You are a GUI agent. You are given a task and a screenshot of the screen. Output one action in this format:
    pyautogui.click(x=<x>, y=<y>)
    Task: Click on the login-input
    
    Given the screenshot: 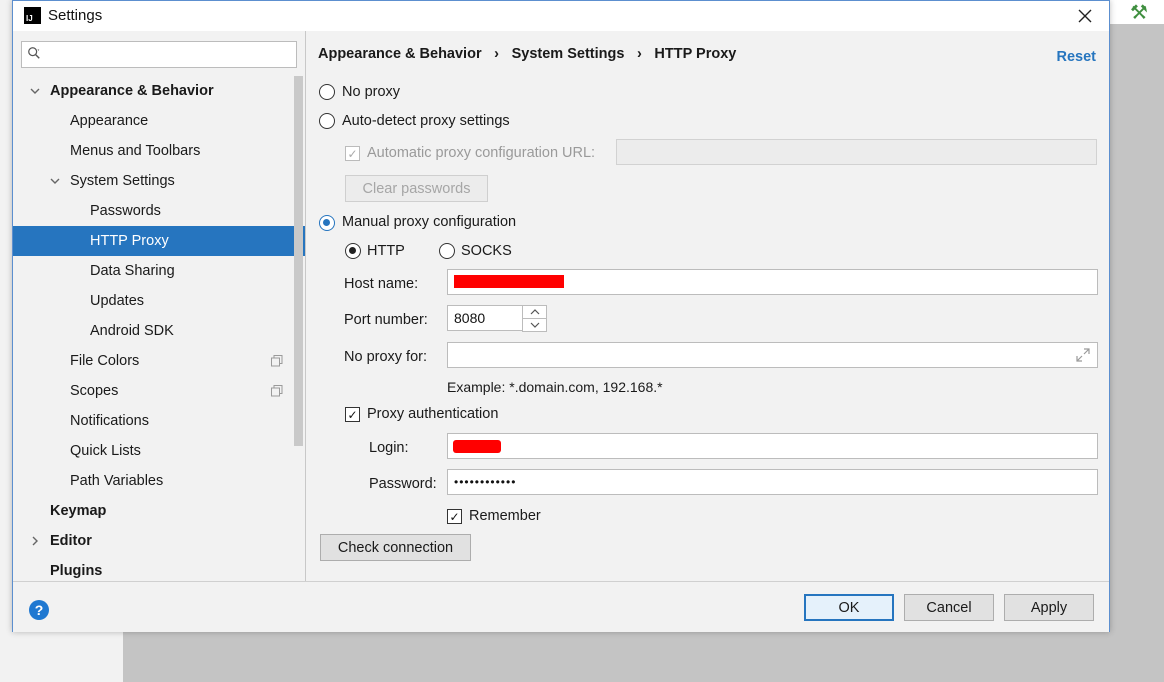 What is the action you would take?
    pyautogui.click(x=772, y=446)
    